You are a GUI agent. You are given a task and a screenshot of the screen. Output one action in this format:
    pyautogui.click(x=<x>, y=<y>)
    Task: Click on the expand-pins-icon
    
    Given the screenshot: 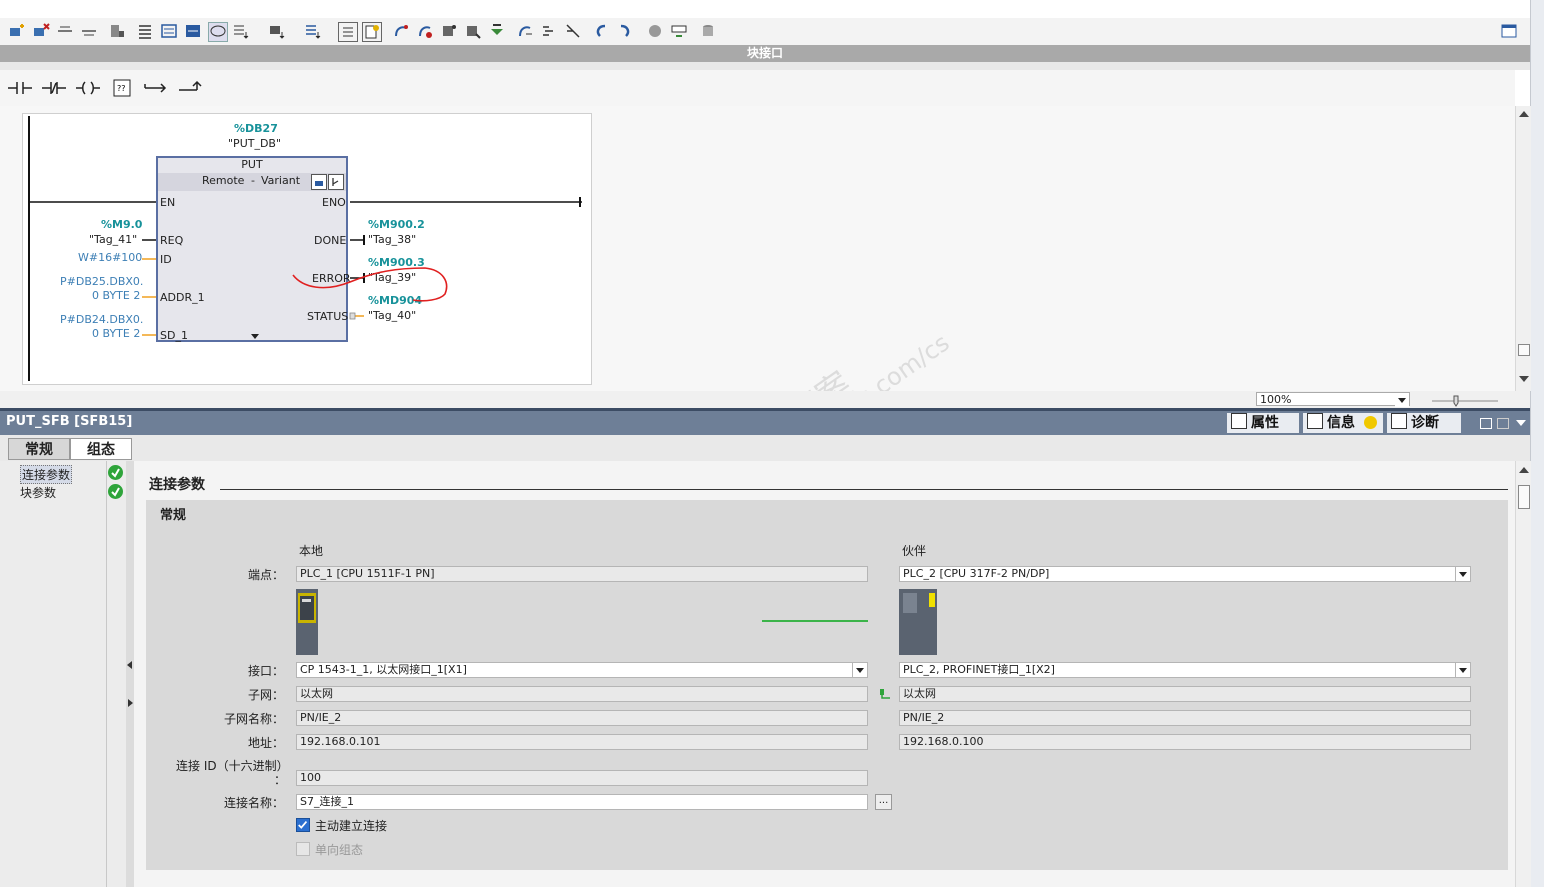 What is the action you would take?
    pyautogui.click(x=255, y=336)
    